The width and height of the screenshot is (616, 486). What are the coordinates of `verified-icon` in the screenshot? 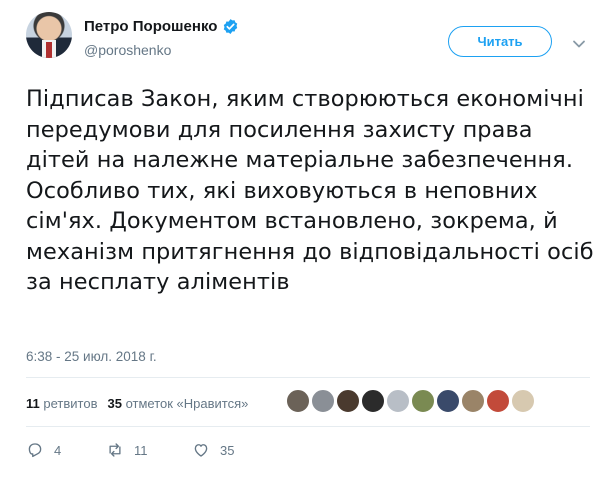 It's located at (230, 26).